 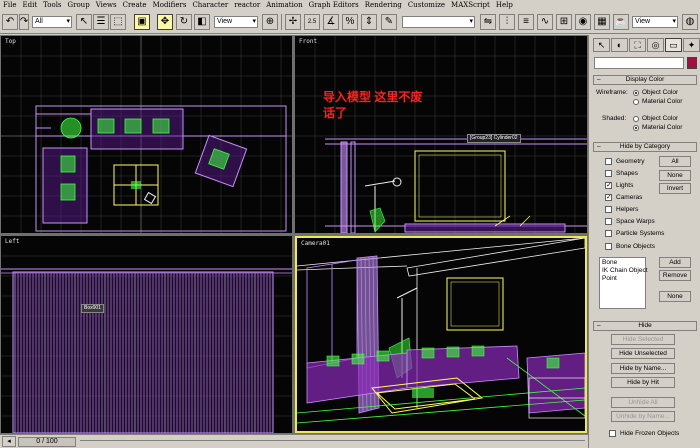 What do you see at coordinates (690, 22) in the screenshot?
I see `render-last-icon: ◍` at bounding box center [690, 22].